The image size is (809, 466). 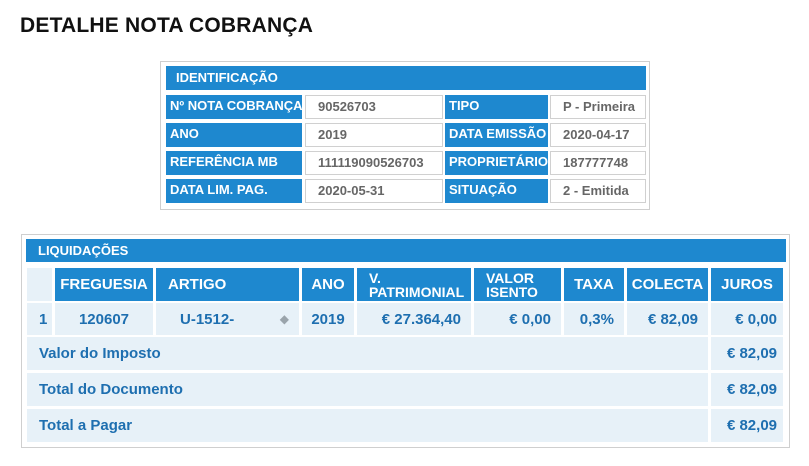 I want to click on col-valor-isento: VALOR ISENTO, so click(x=517, y=284).